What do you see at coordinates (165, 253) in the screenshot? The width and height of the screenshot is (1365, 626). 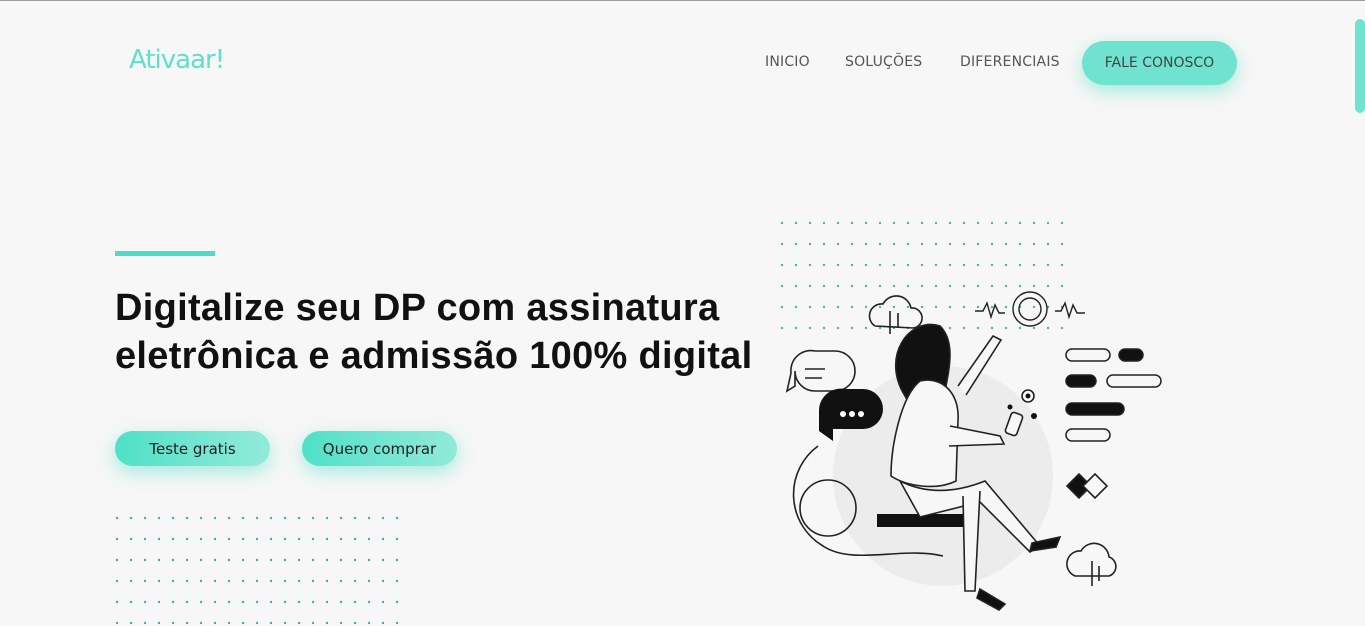 I see `headline-accent-line` at bounding box center [165, 253].